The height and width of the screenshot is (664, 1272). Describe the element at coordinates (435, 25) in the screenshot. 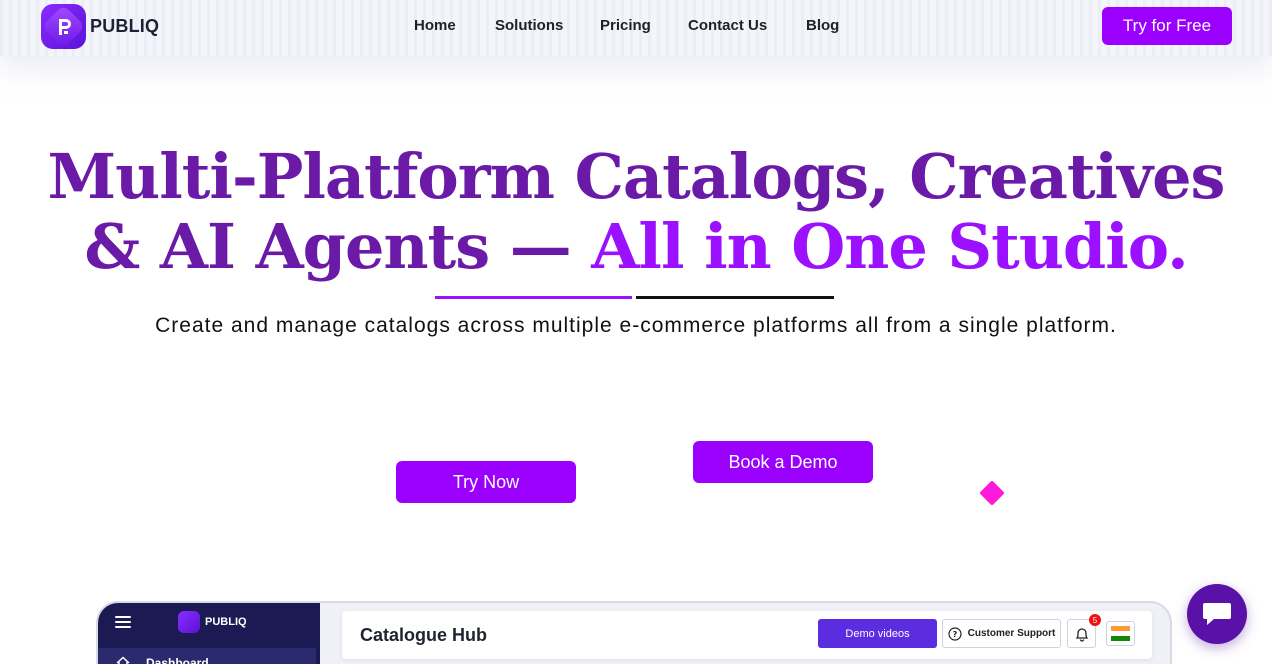

I see `nav-home: Home` at that location.